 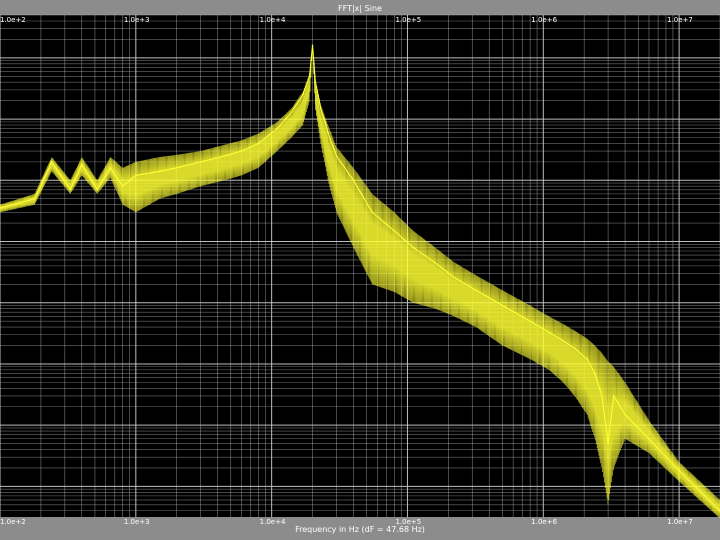 What do you see at coordinates (408, 20) in the screenshot?
I see `x-tick-label-top: 1.0e+5` at bounding box center [408, 20].